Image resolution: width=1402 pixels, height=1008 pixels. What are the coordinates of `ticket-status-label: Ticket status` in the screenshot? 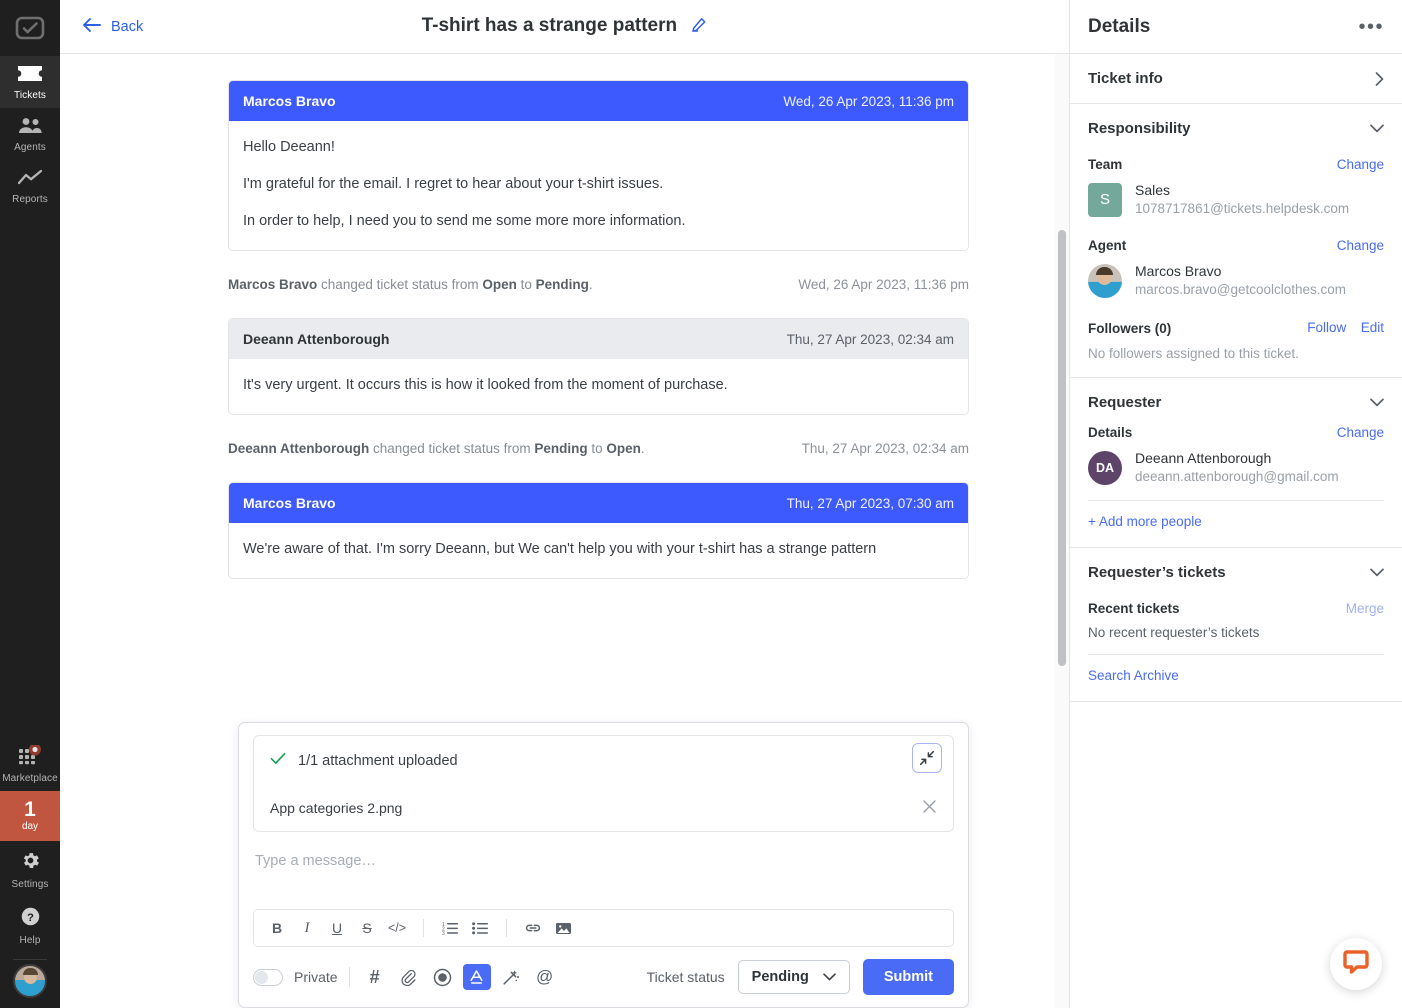 It's located at (685, 977).